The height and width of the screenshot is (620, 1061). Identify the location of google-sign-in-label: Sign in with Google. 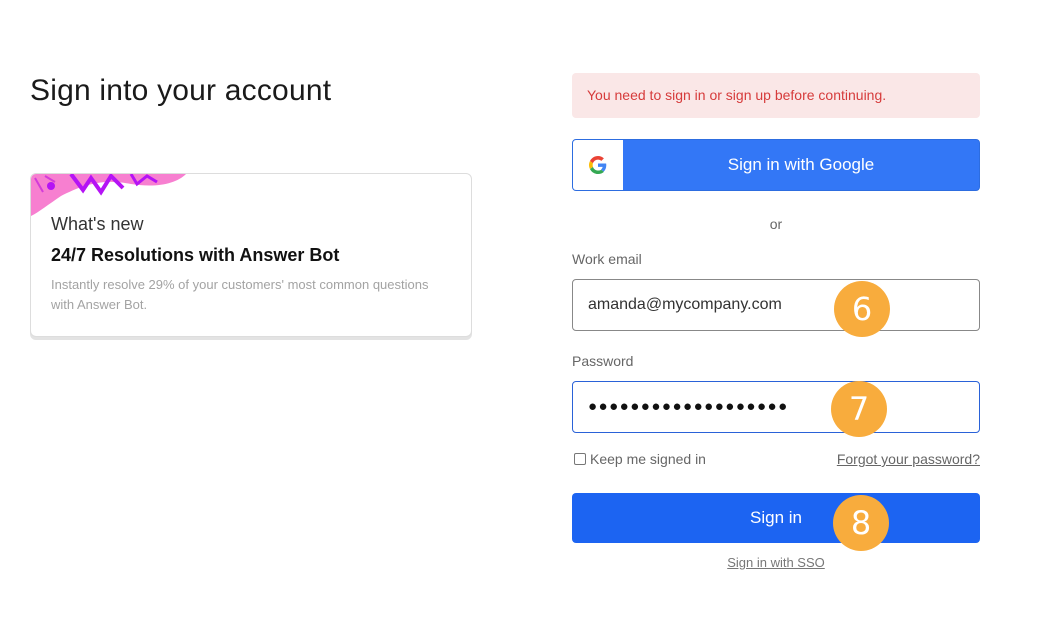
(801, 164).